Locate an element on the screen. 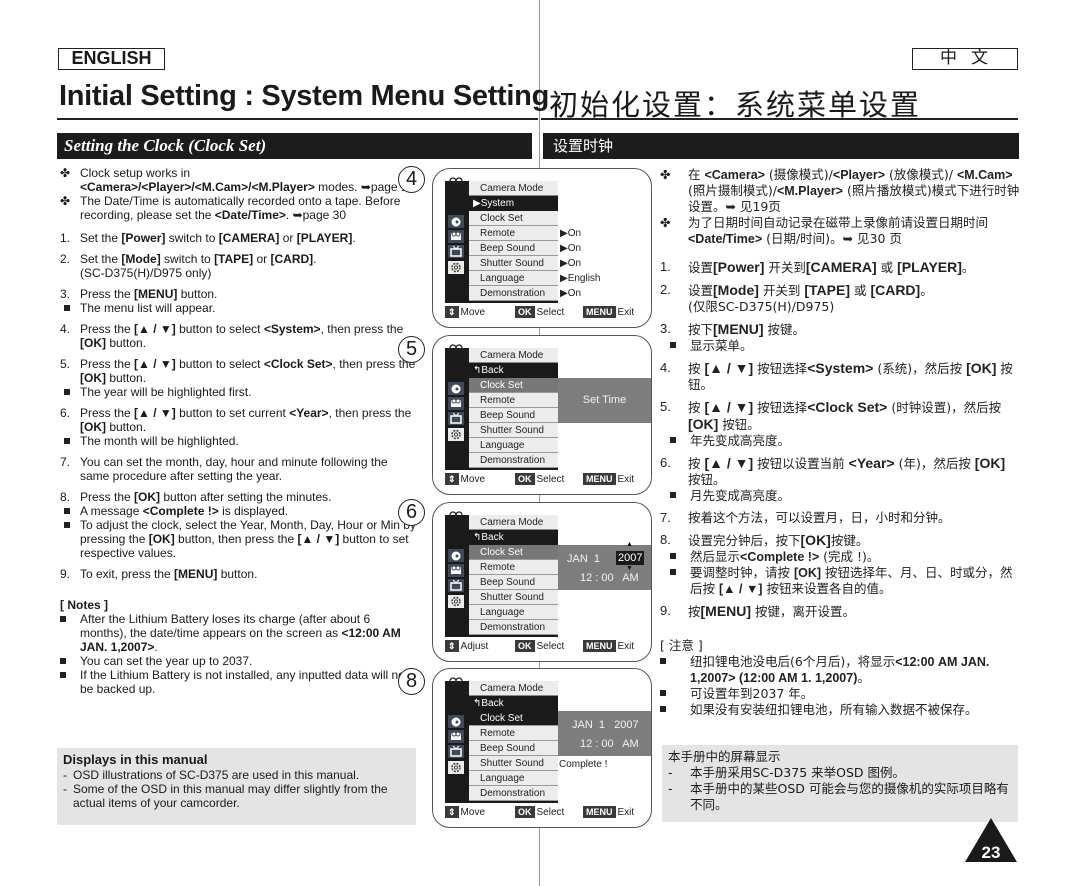  language-tag-english: ENGLISH is located at coordinates (111, 59).